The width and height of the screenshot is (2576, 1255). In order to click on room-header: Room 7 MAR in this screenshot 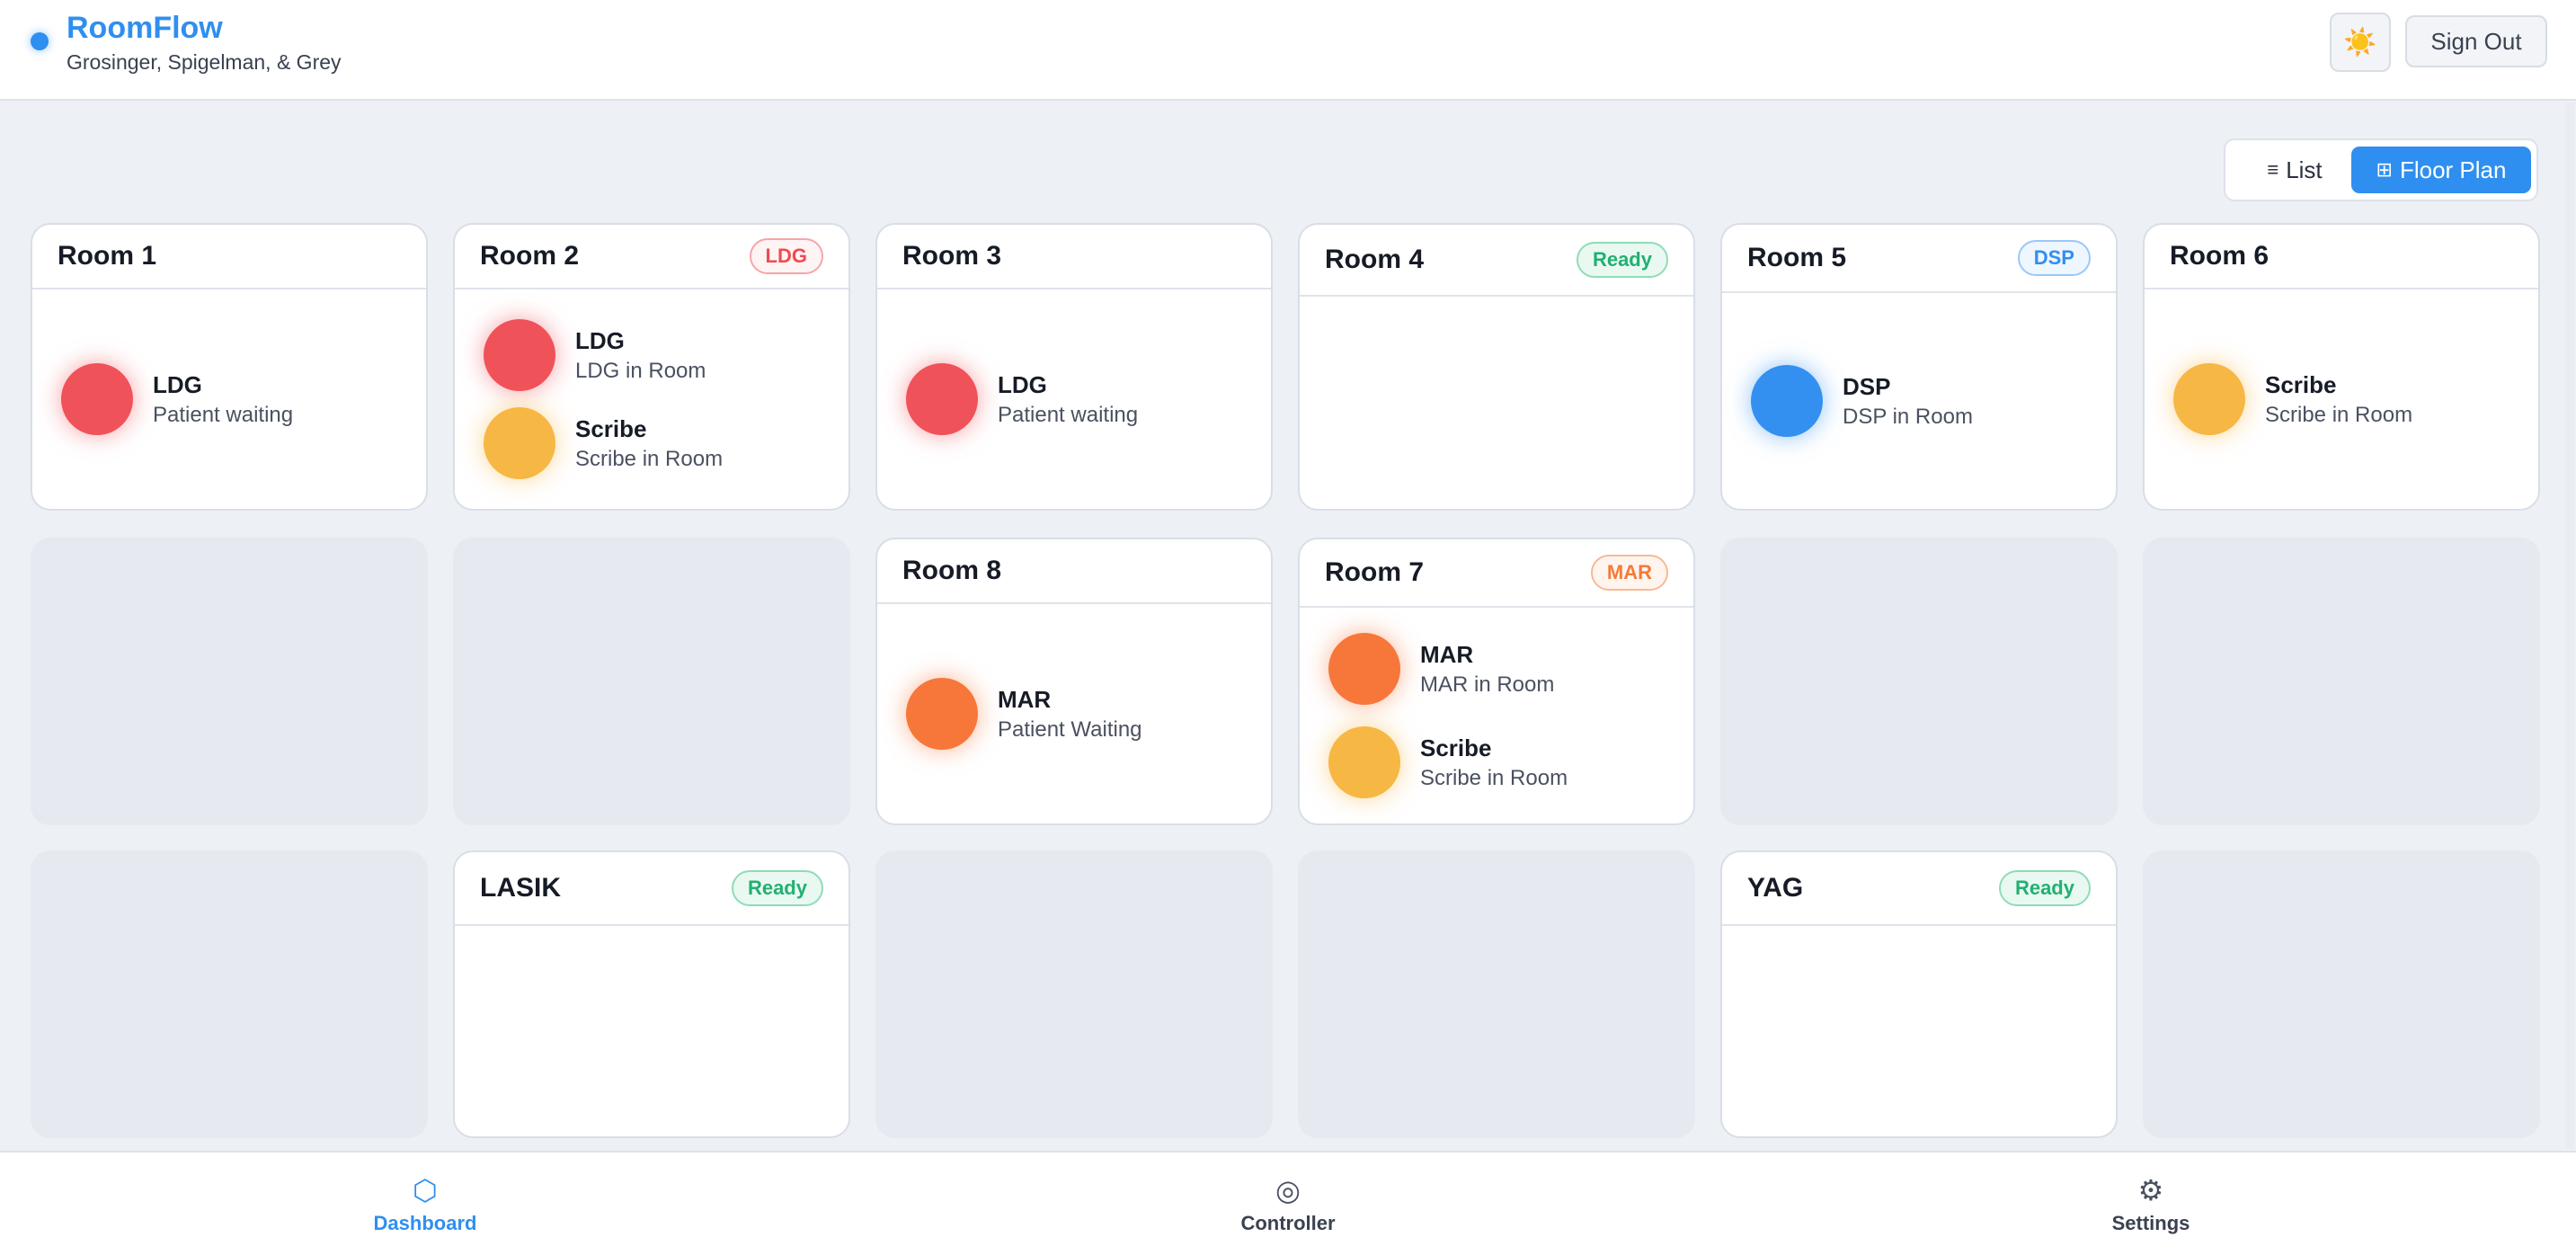, I will do `click(1496, 573)`.